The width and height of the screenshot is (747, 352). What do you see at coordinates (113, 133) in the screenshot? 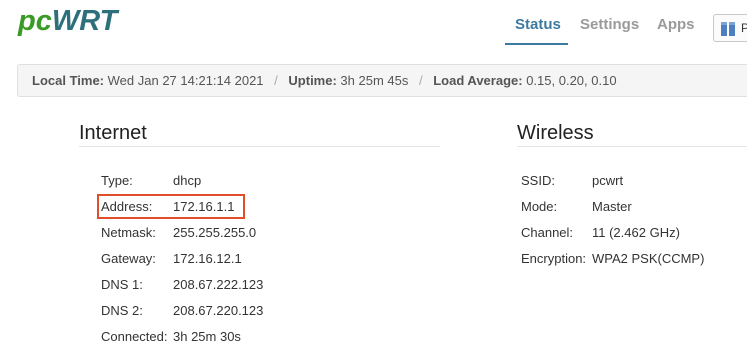
I see `internet-section-title: Internet` at bounding box center [113, 133].